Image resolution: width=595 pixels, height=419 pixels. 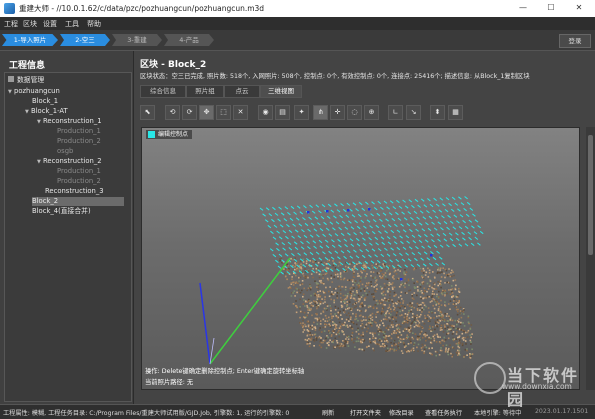 What do you see at coordinates (147, 112) in the screenshot?
I see `cursor-icon: ⬉` at bounding box center [147, 112].